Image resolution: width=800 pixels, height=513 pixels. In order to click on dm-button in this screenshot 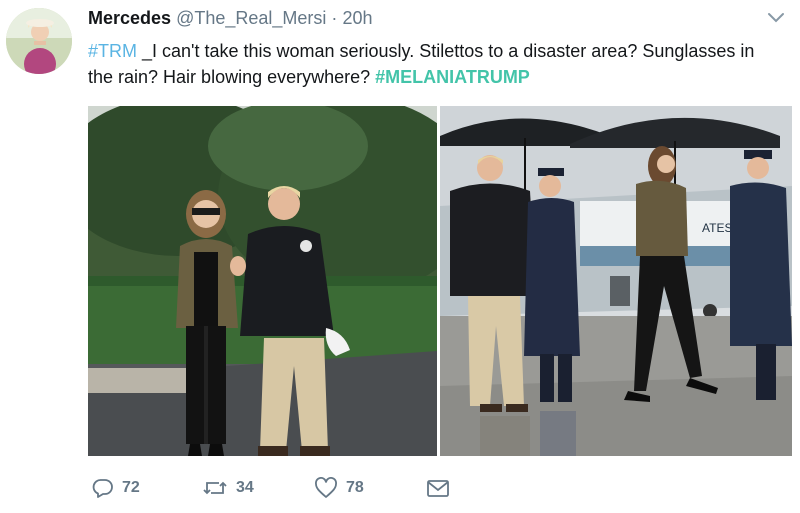, I will do `click(438, 488)`.